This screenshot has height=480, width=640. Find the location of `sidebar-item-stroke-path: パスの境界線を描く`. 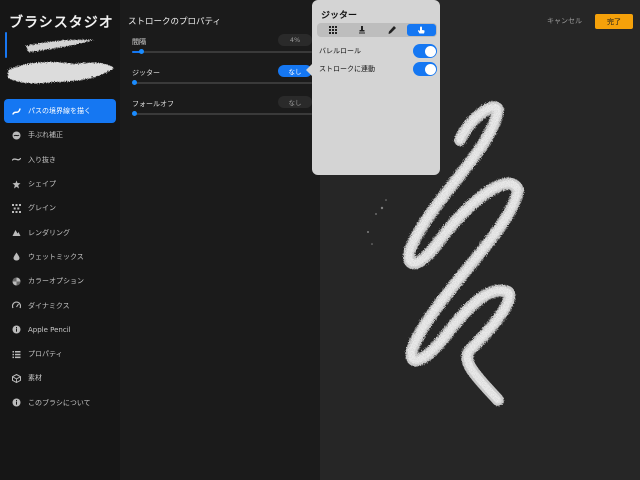

sidebar-item-stroke-path: パスの境界線を描く is located at coordinates (60, 111).